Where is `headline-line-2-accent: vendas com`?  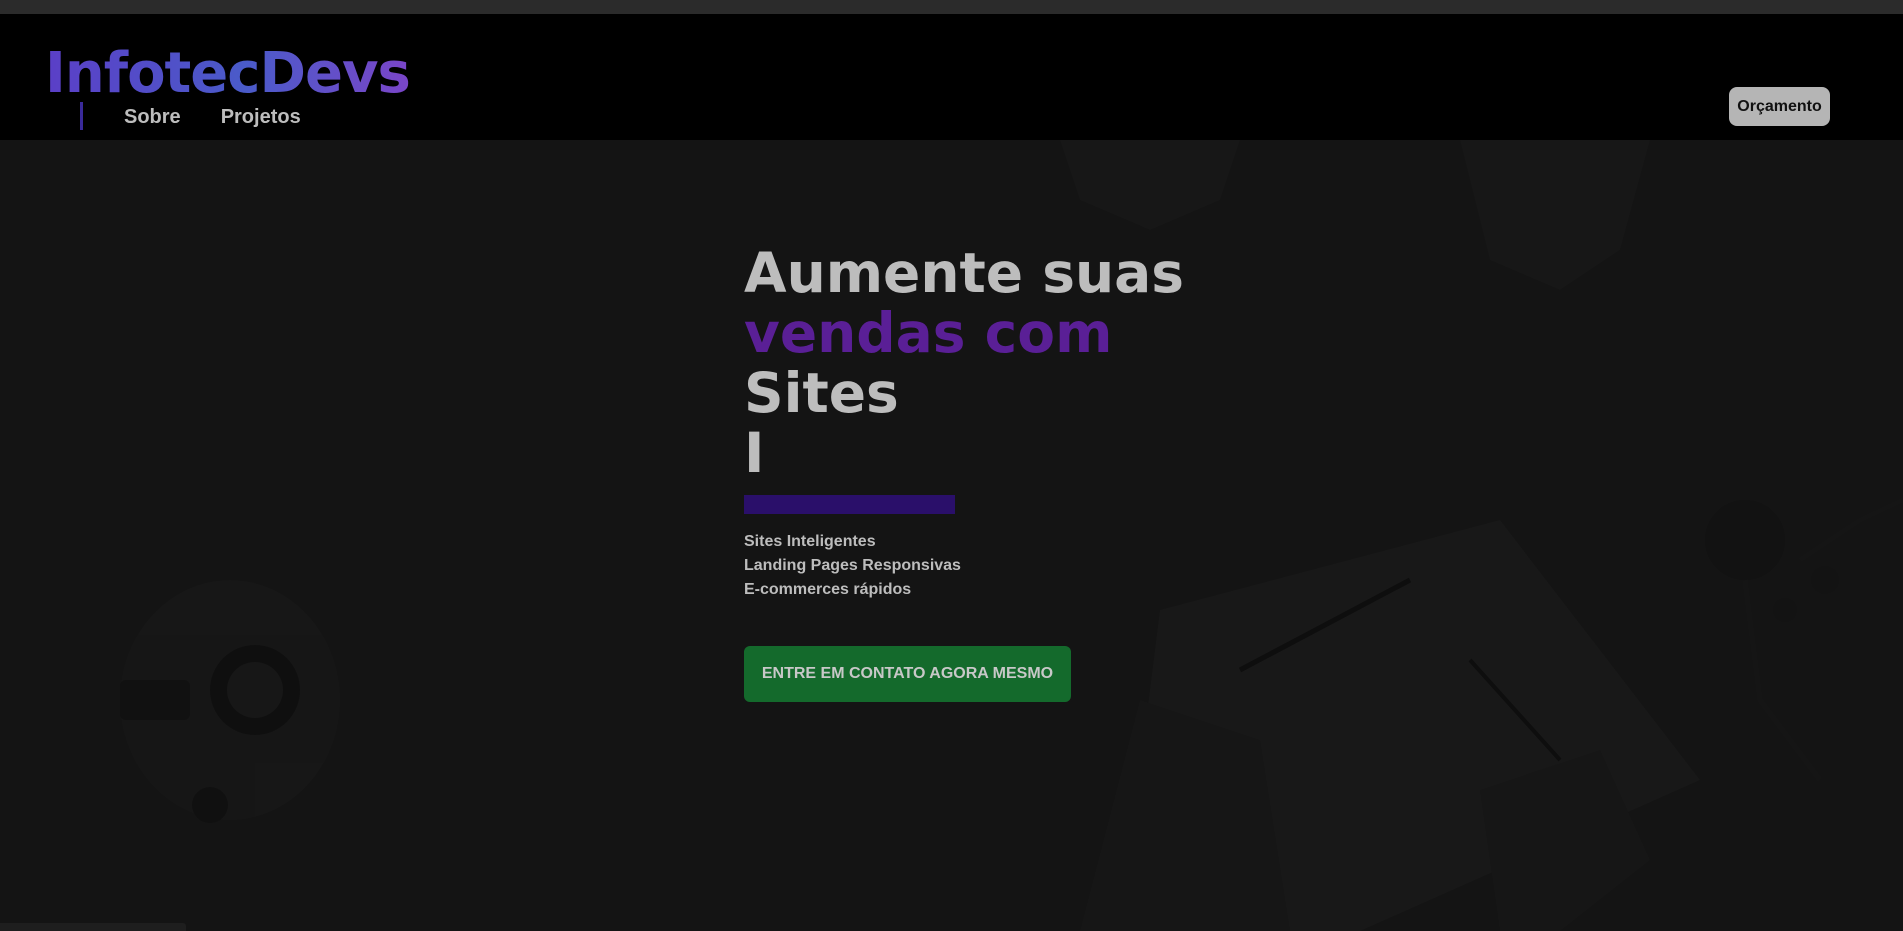 headline-line-2-accent: vendas com is located at coordinates (928, 333).